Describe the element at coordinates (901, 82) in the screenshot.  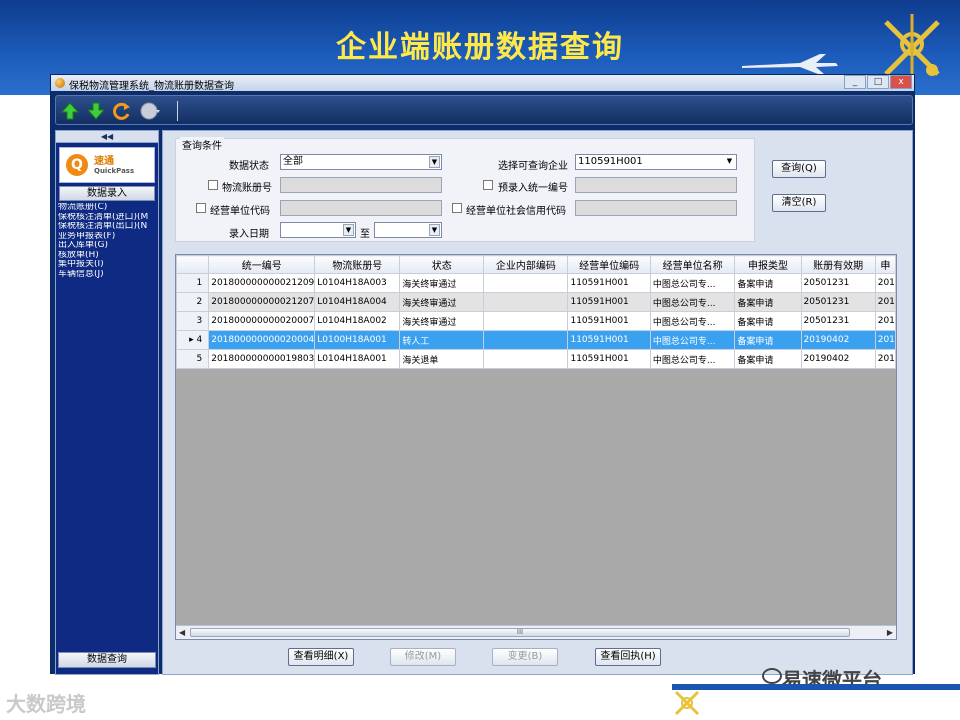
I see `close-button: x` at that location.